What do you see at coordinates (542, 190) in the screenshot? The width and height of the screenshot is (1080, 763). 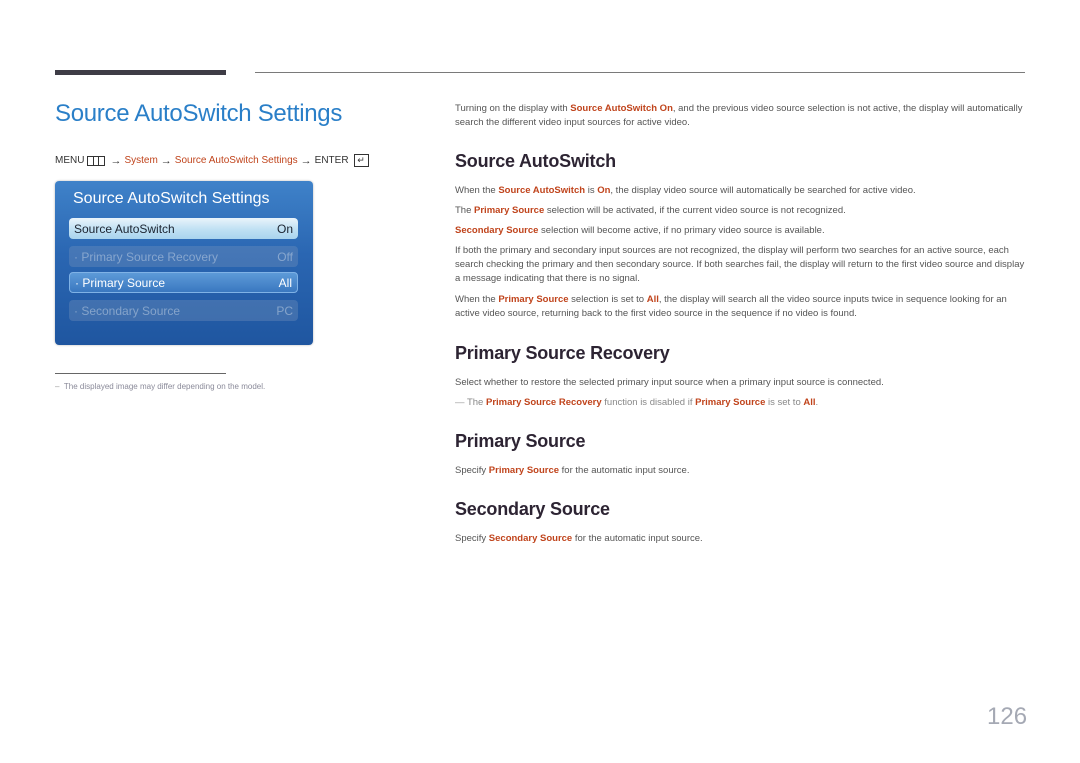 I see `highlight: Source AutoSwitch` at bounding box center [542, 190].